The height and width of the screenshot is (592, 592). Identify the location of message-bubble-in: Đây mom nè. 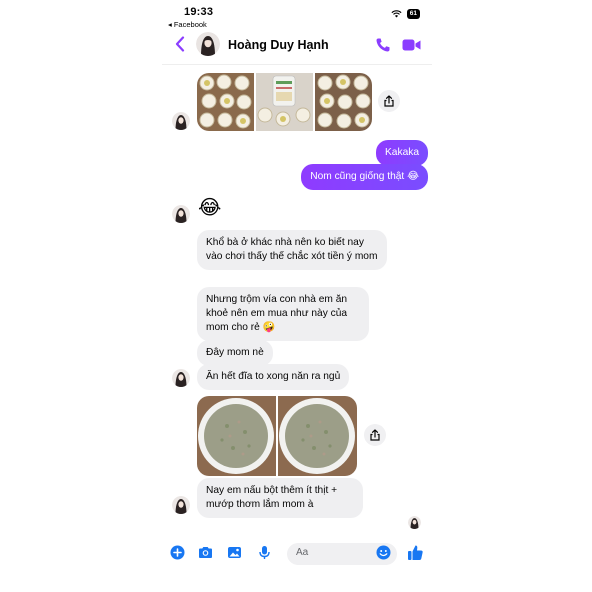
(235, 353).